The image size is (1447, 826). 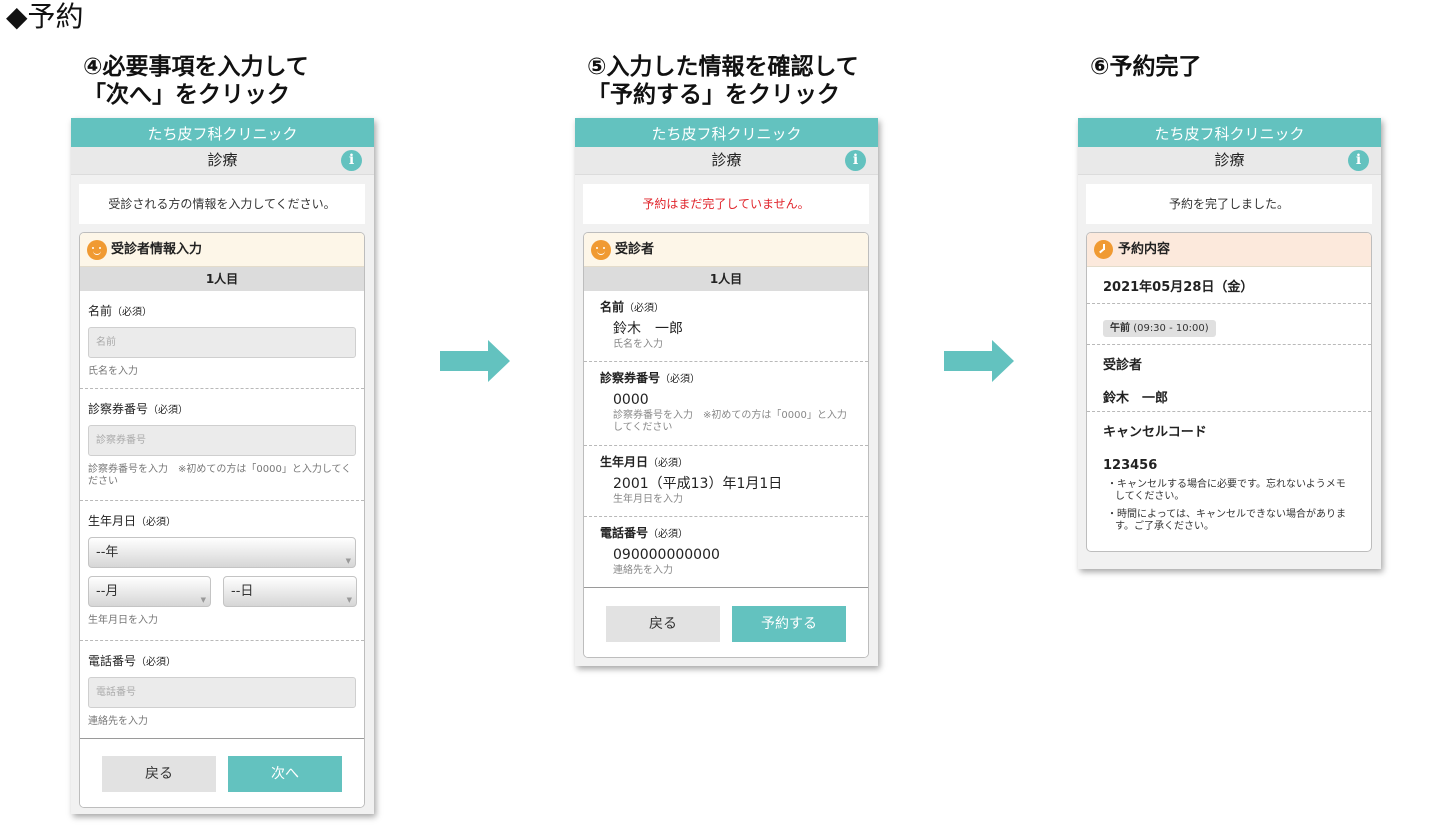 What do you see at coordinates (220, 475) in the screenshot?
I see `card-number-hint: 診察券番号を入力 ※初めての方は「0000」と入力してください` at bounding box center [220, 475].